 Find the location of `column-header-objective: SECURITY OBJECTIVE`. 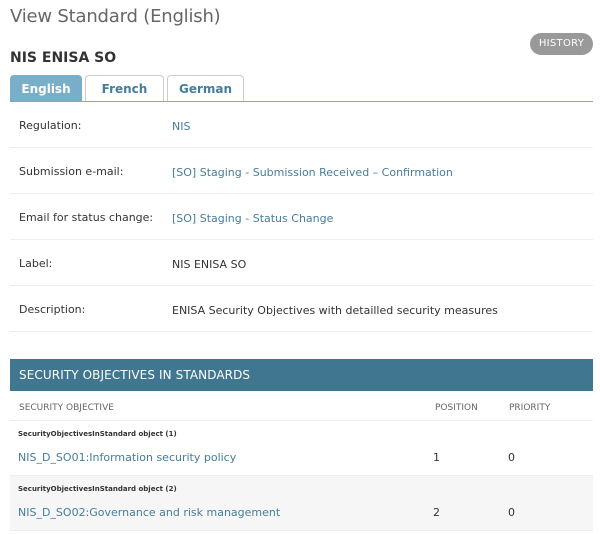

column-header-objective: SECURITY OBJECTIVE is located at coordinates (66, 408).